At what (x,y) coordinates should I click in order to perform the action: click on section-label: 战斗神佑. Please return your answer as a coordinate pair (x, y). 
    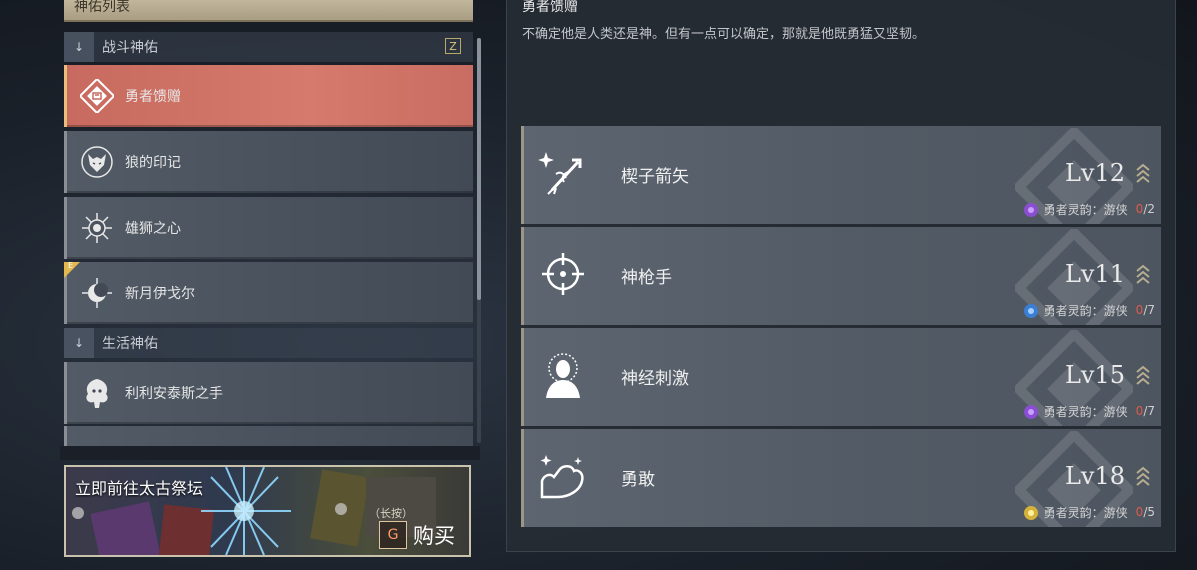
    Looking at the image, I should click on (130, 48).